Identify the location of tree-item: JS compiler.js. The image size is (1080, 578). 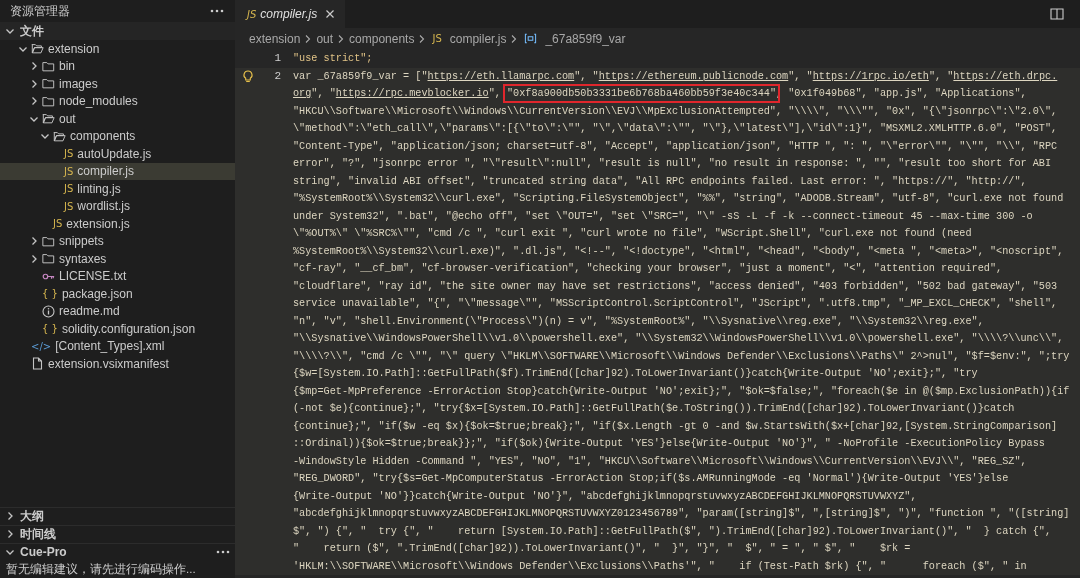
(117, 171).